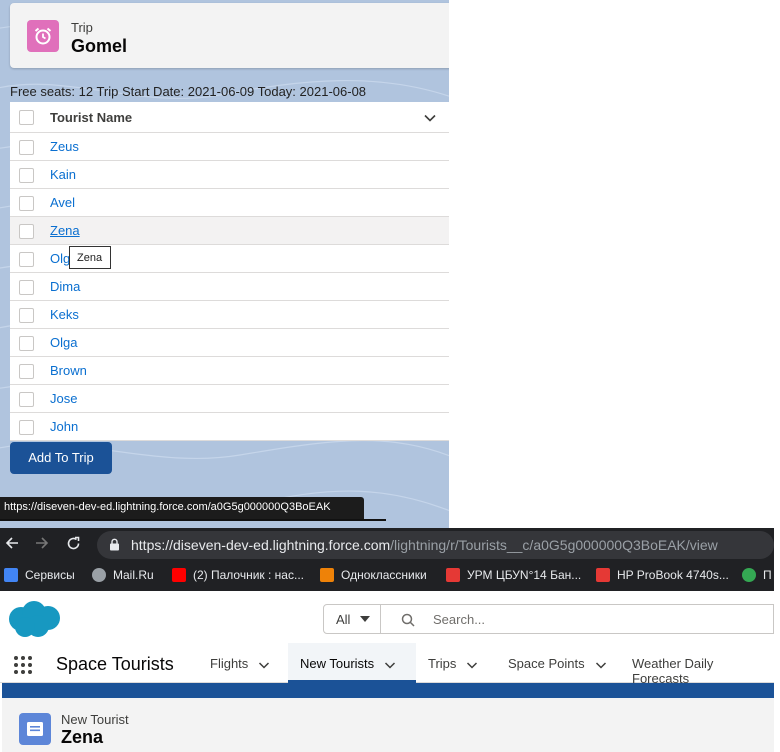 The image size is (780, 752). I want to click on nav-tab: Trips, so click(456, 663).